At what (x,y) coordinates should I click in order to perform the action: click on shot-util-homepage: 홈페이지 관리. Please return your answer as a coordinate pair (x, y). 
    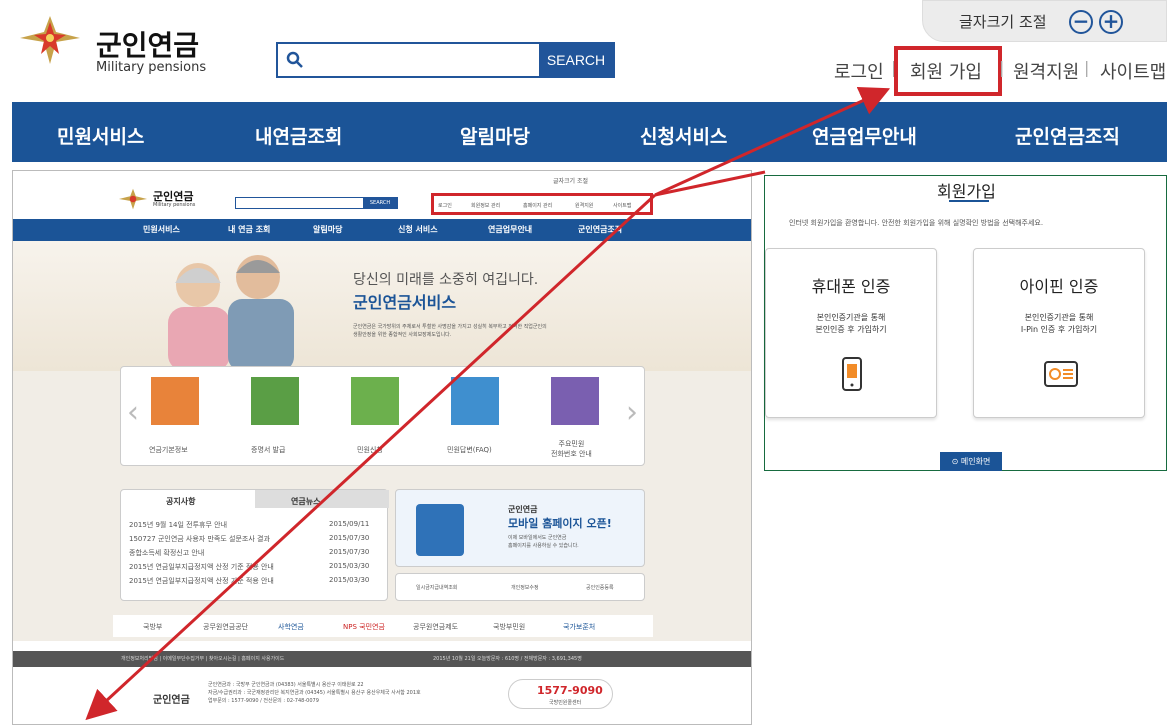
    Looking at the image, I should click on (538, 206).